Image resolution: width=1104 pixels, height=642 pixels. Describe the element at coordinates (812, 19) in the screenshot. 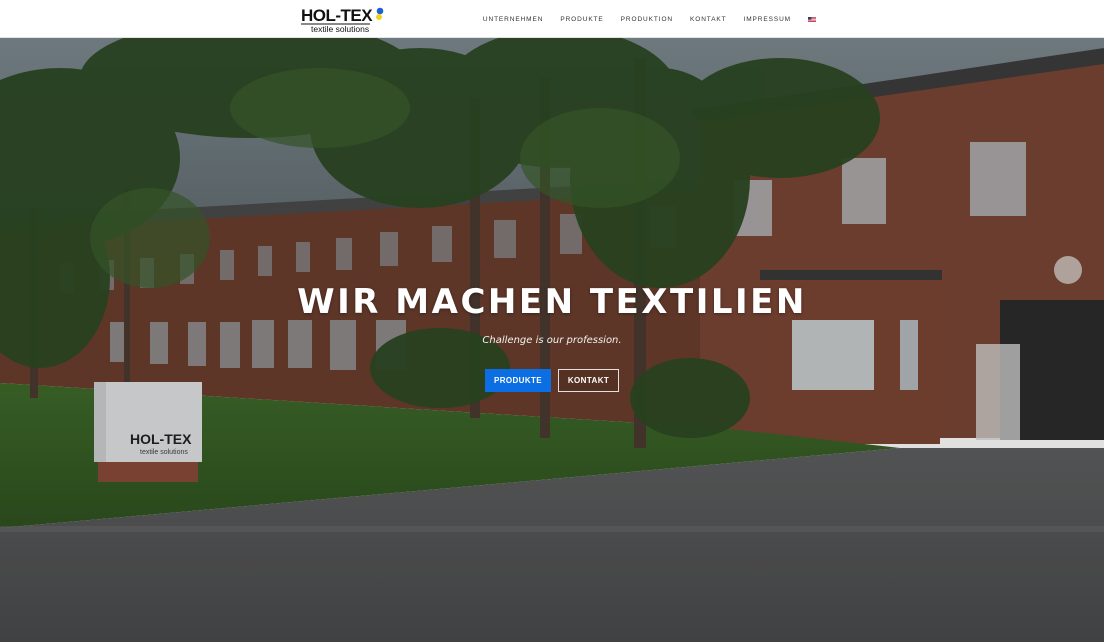

I see `us-flag-icon` at that location.